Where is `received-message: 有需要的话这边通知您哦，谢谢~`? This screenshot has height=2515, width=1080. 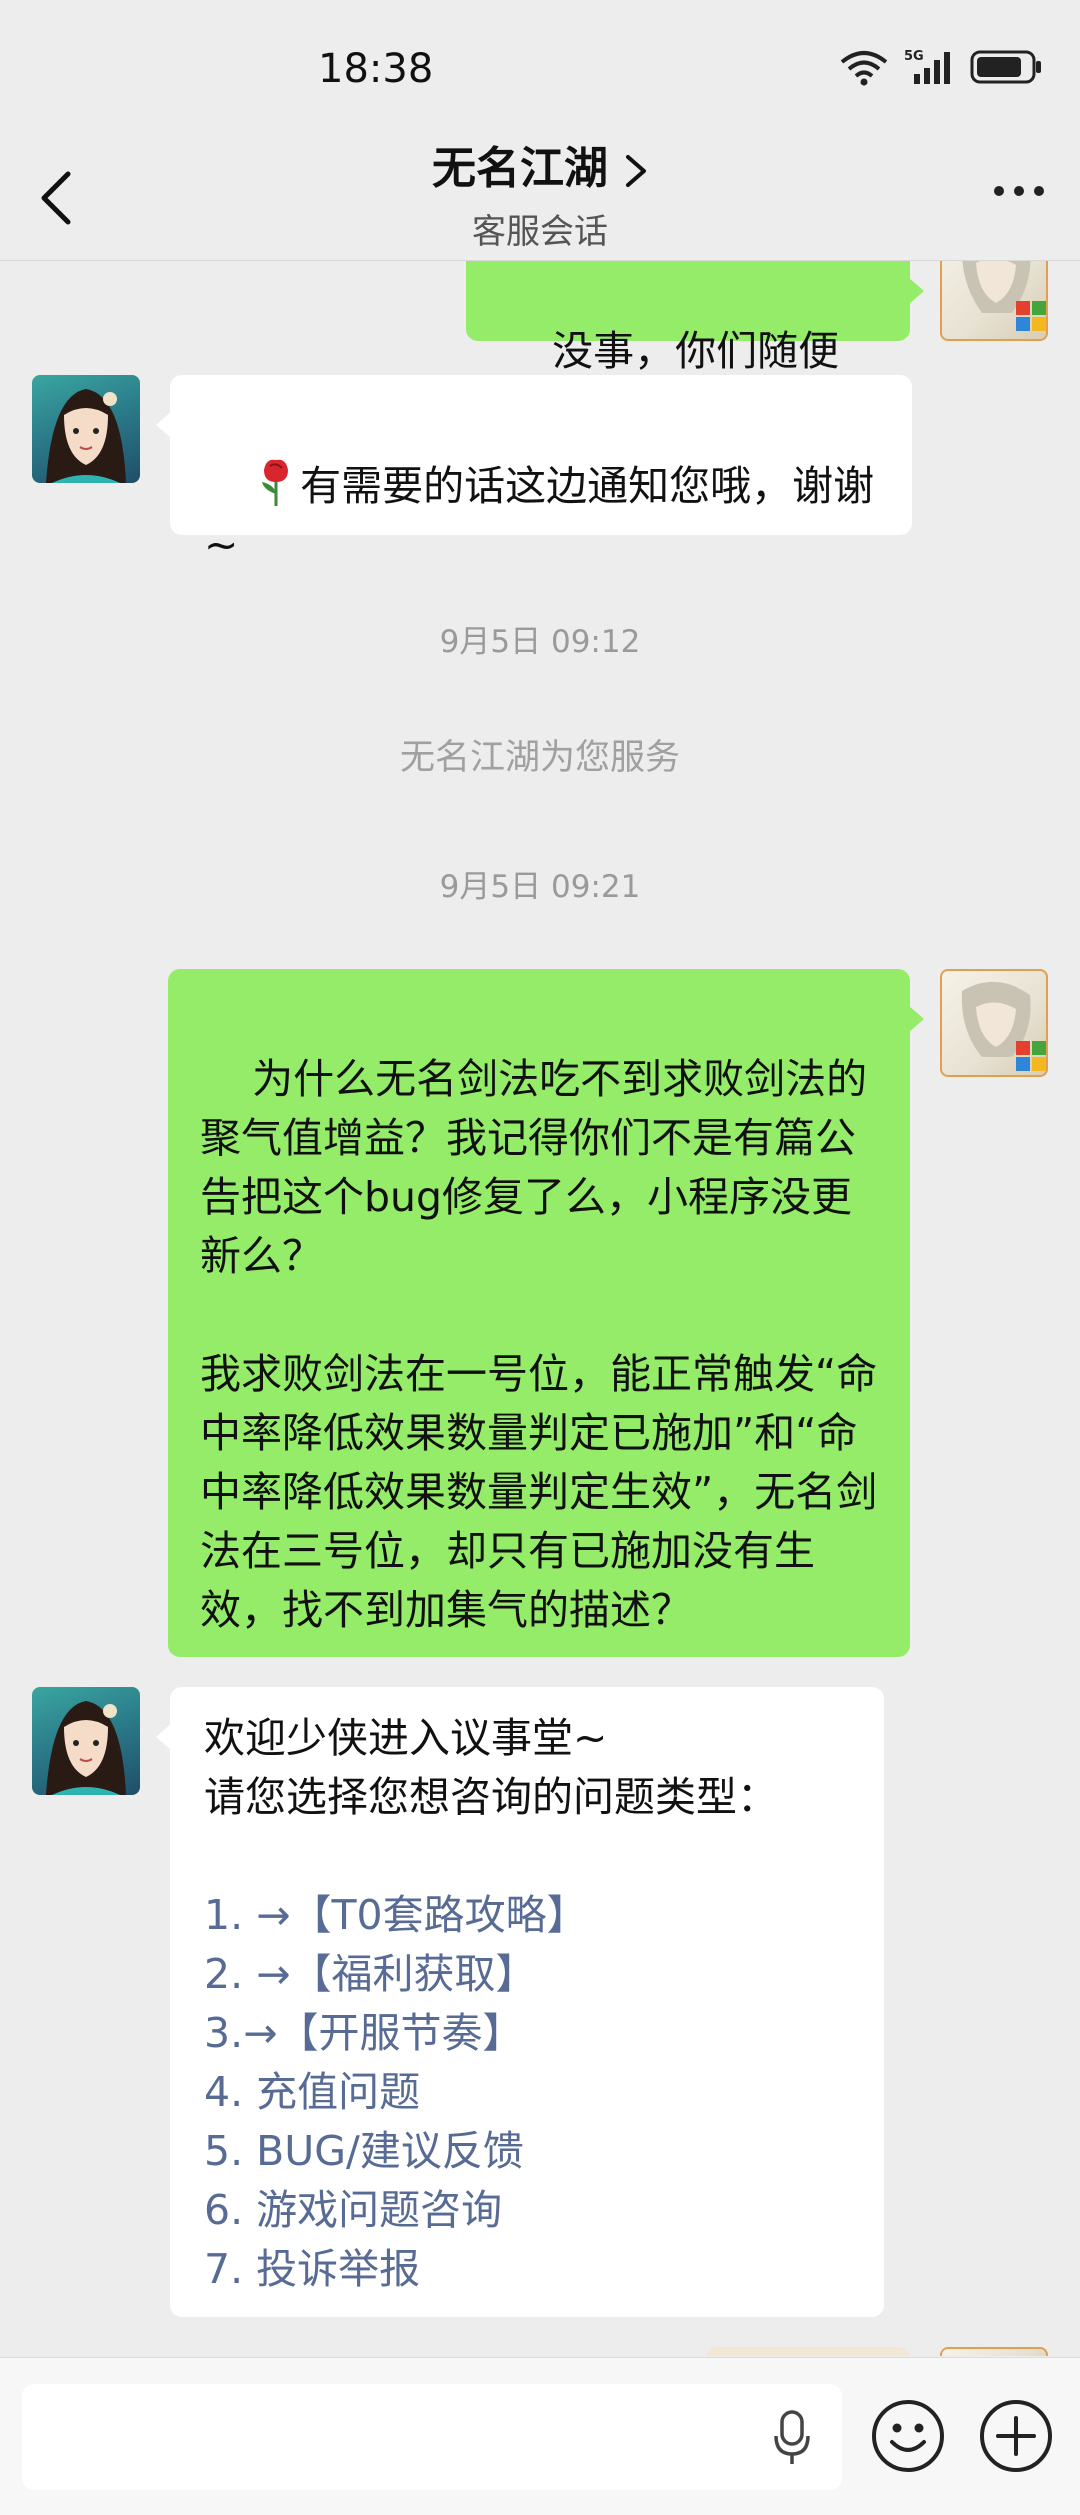
received-message: 有需要的话这边通知您哦，谢谢~ is located at coordinates (534, 472).